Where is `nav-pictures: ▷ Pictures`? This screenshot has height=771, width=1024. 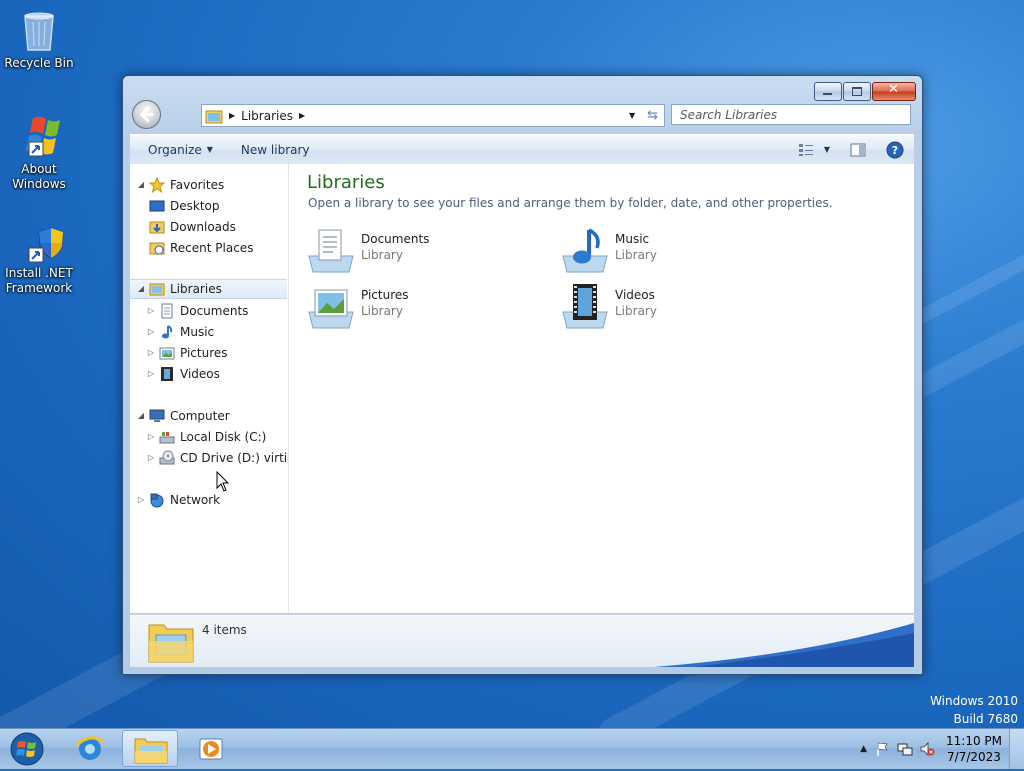 nav-pictures: ▷ Pictures is located at coordinates (187, 353).